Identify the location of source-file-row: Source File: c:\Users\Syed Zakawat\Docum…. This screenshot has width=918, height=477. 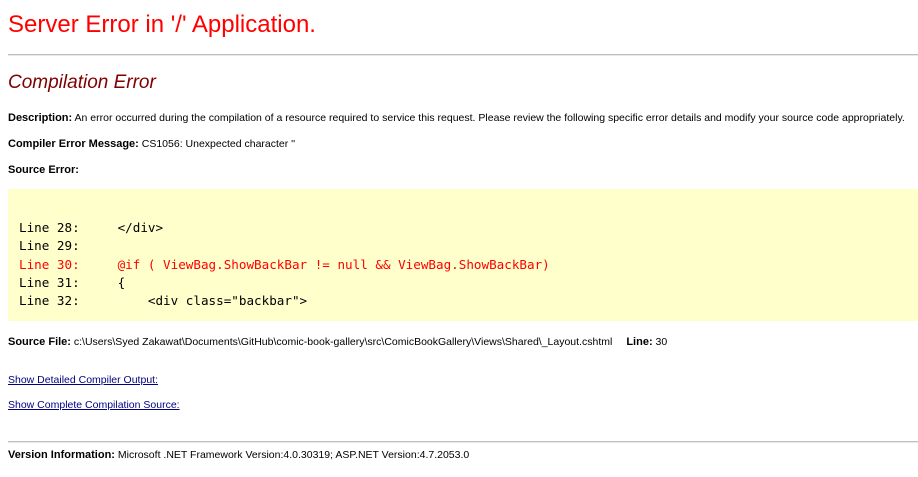
(337, 342).